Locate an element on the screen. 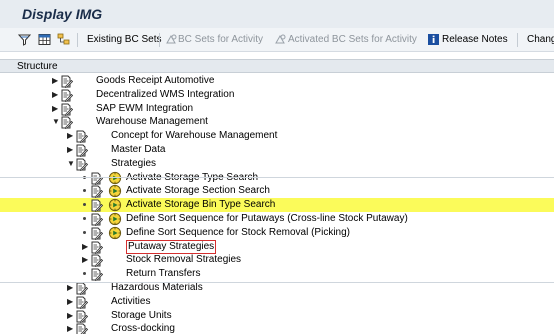 Image resolution: width=554 pixels, height=334 pixels. tree-node: ▶ Decentralized WMS Integration is located at coordinates (277, 95).